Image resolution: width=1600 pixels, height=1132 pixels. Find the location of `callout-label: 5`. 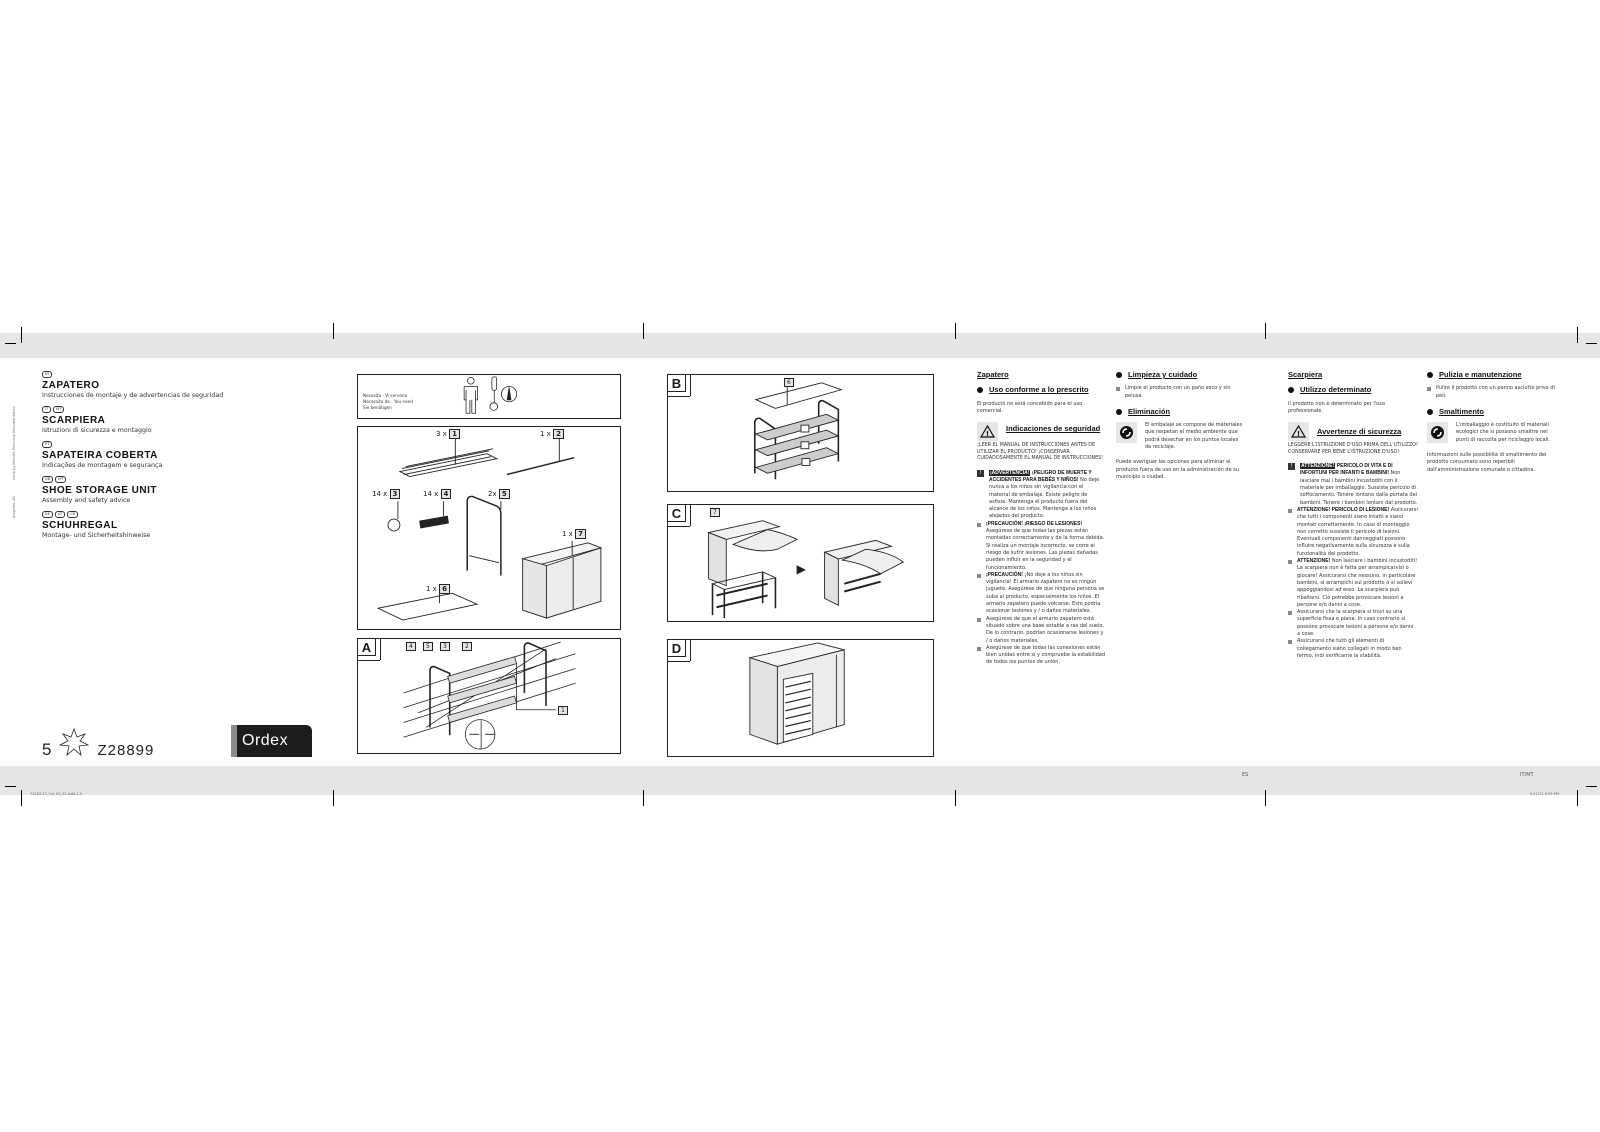

callout-label: 5 is located at coordinates (428, 646).